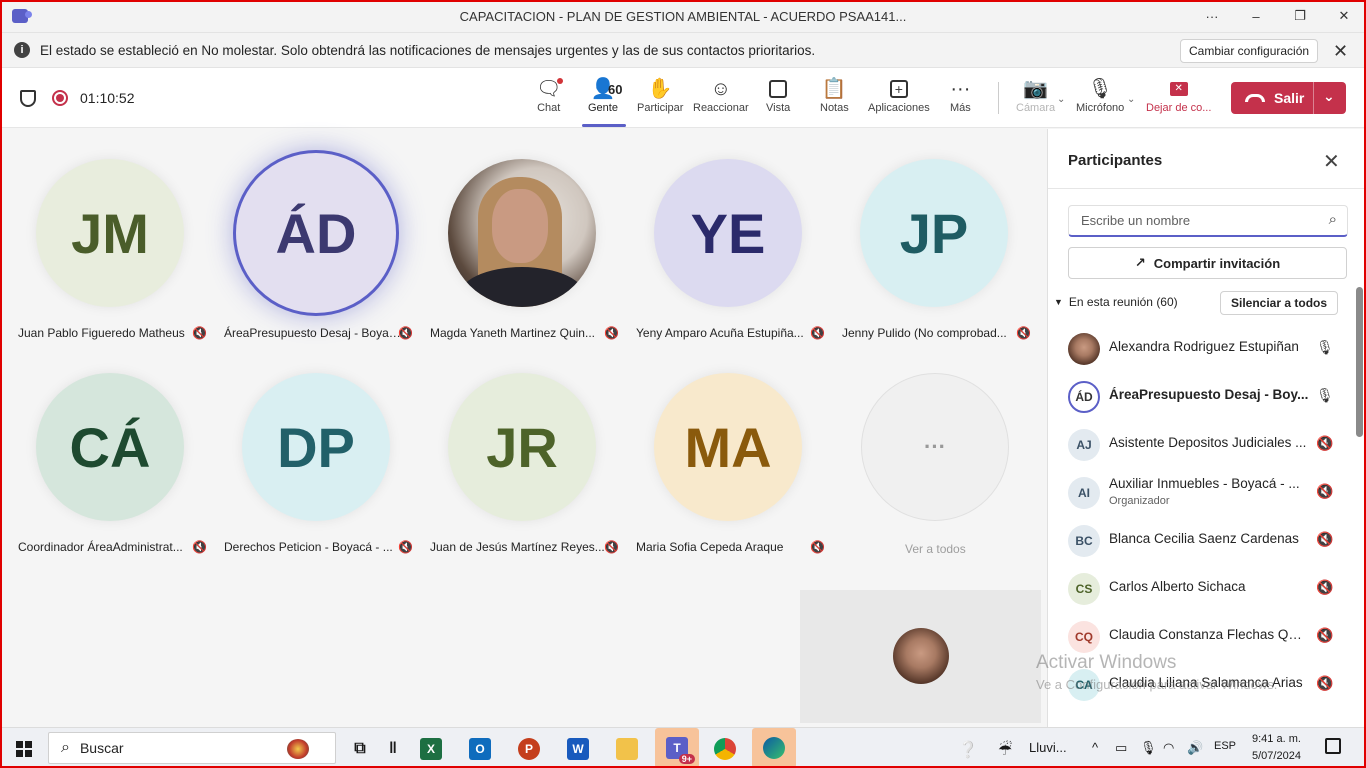 This screenshot has height=768, width=1366. I want to click on notes-icon: 📋, so click(834, 89).